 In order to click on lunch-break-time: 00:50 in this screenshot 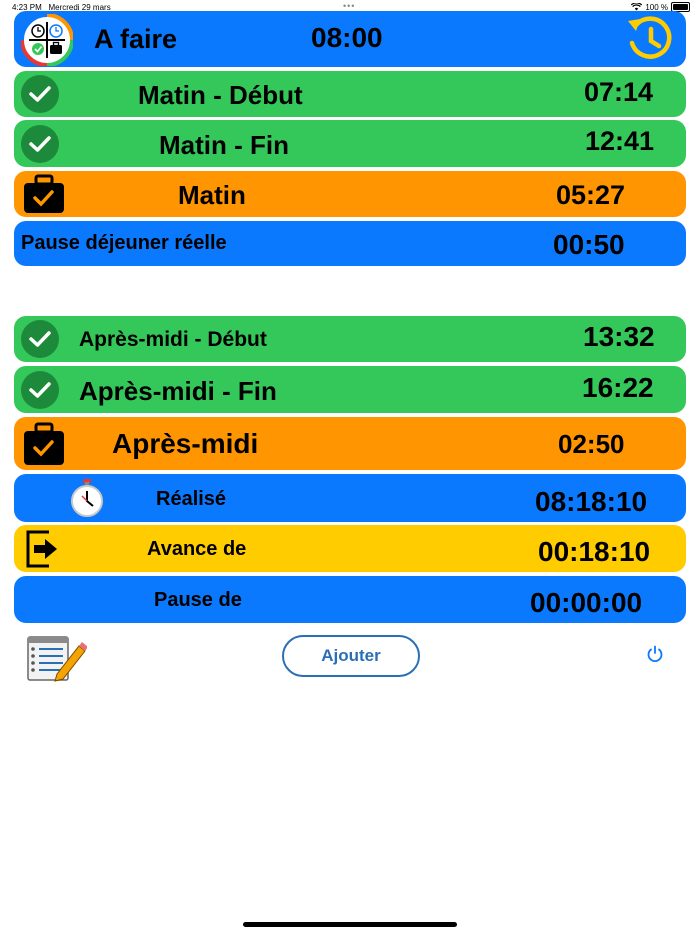, I will do `click(589, 244)`.